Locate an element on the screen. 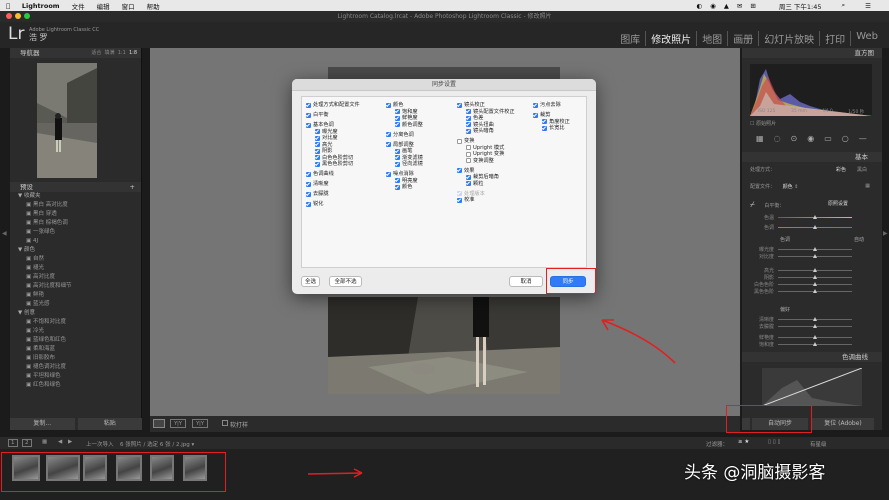 This screenshot has height=500, width=889. sync-checkbox: 清晰度 is located at coordinates (317, 184).